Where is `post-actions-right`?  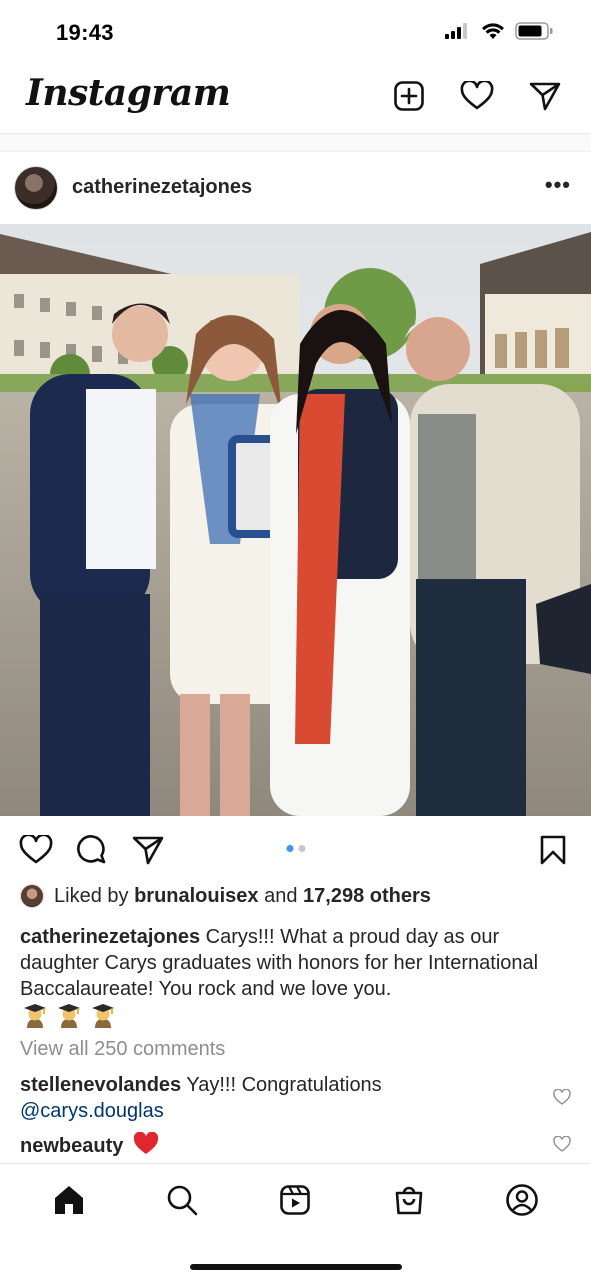
post-actions-right is located at coordinates (553, 850).